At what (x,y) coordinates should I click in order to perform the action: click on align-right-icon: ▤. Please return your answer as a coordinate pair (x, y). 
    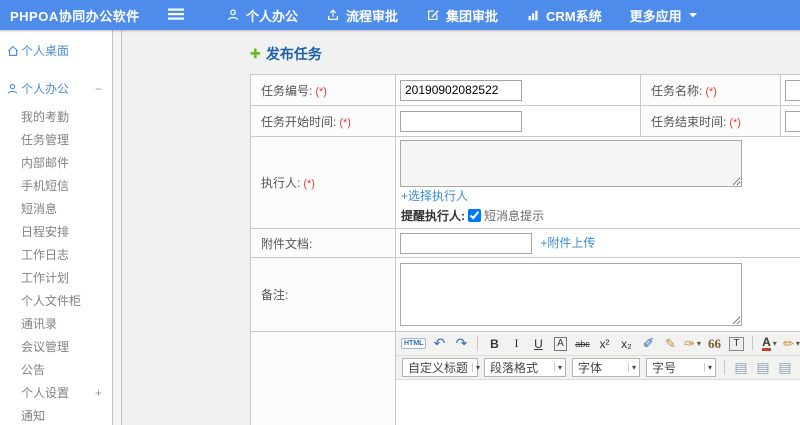
    Looking at the image, I should click on (785, 367).